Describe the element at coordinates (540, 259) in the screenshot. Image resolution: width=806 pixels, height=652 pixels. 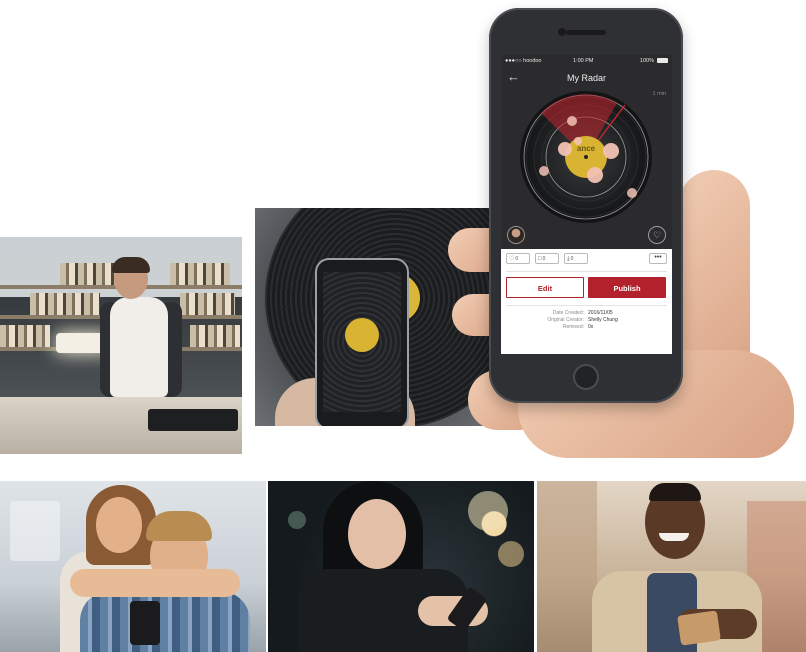
I see `comment-icon: □` at that location.